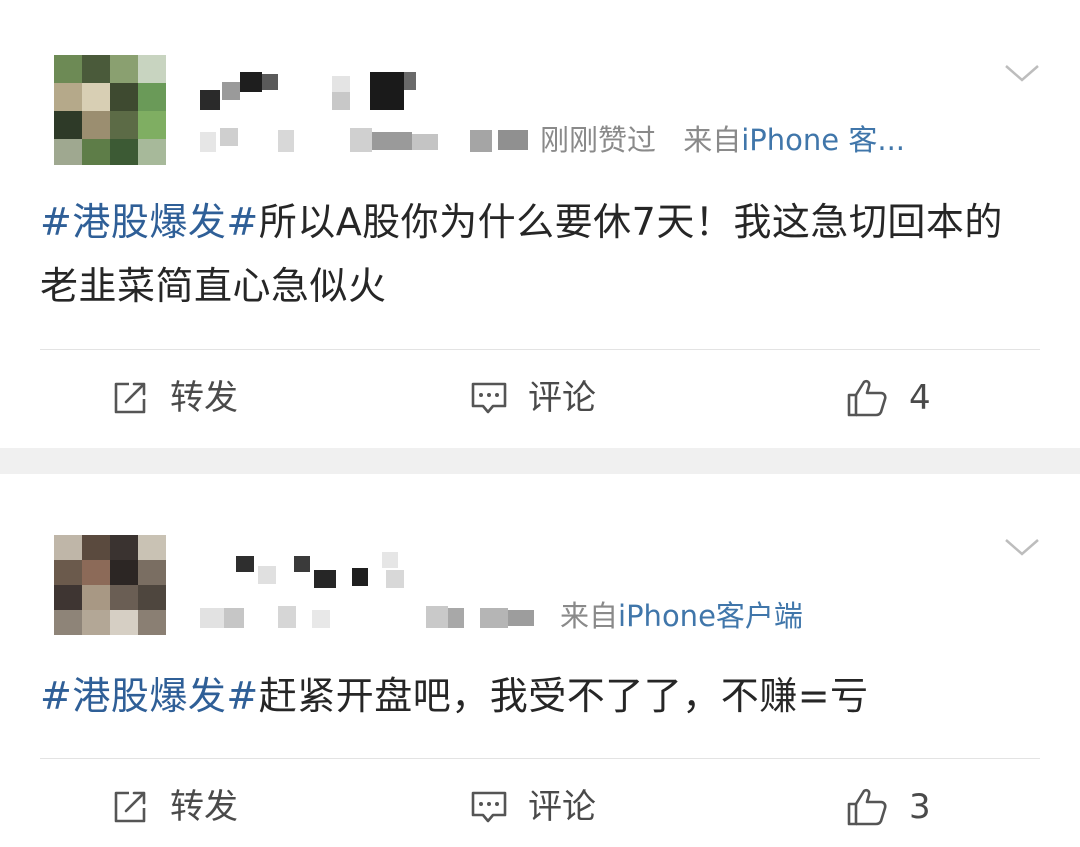  What do you see at coordinates (710, 616) in the screenshot?
I see `source-link: iPhone客户端` at bounding box center [710, 616].